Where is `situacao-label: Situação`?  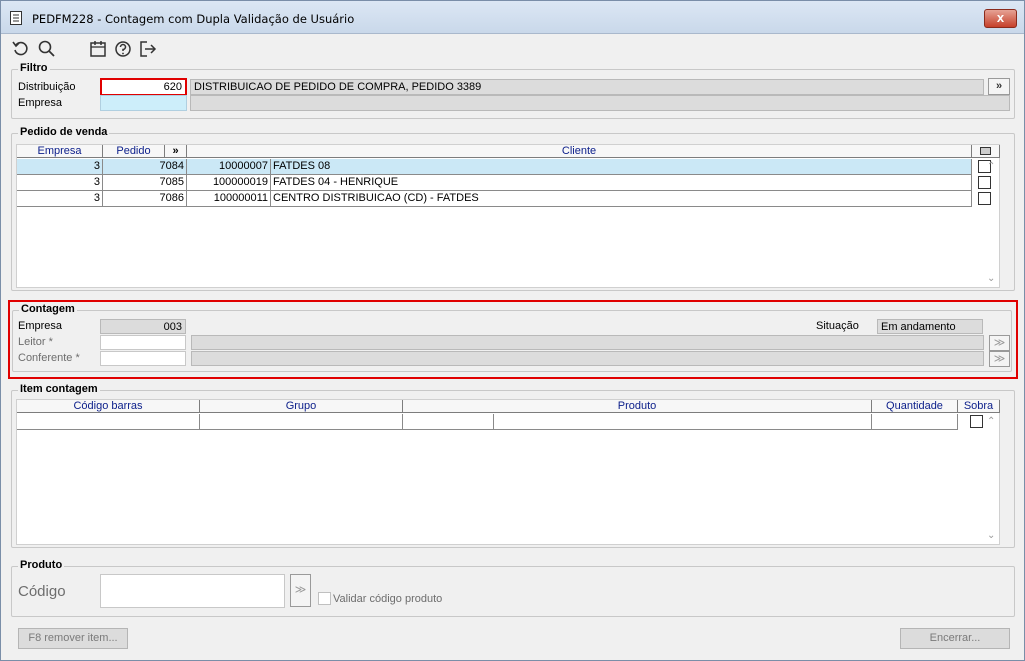 situacao-label: Situação is located at coordinates (837, 326).